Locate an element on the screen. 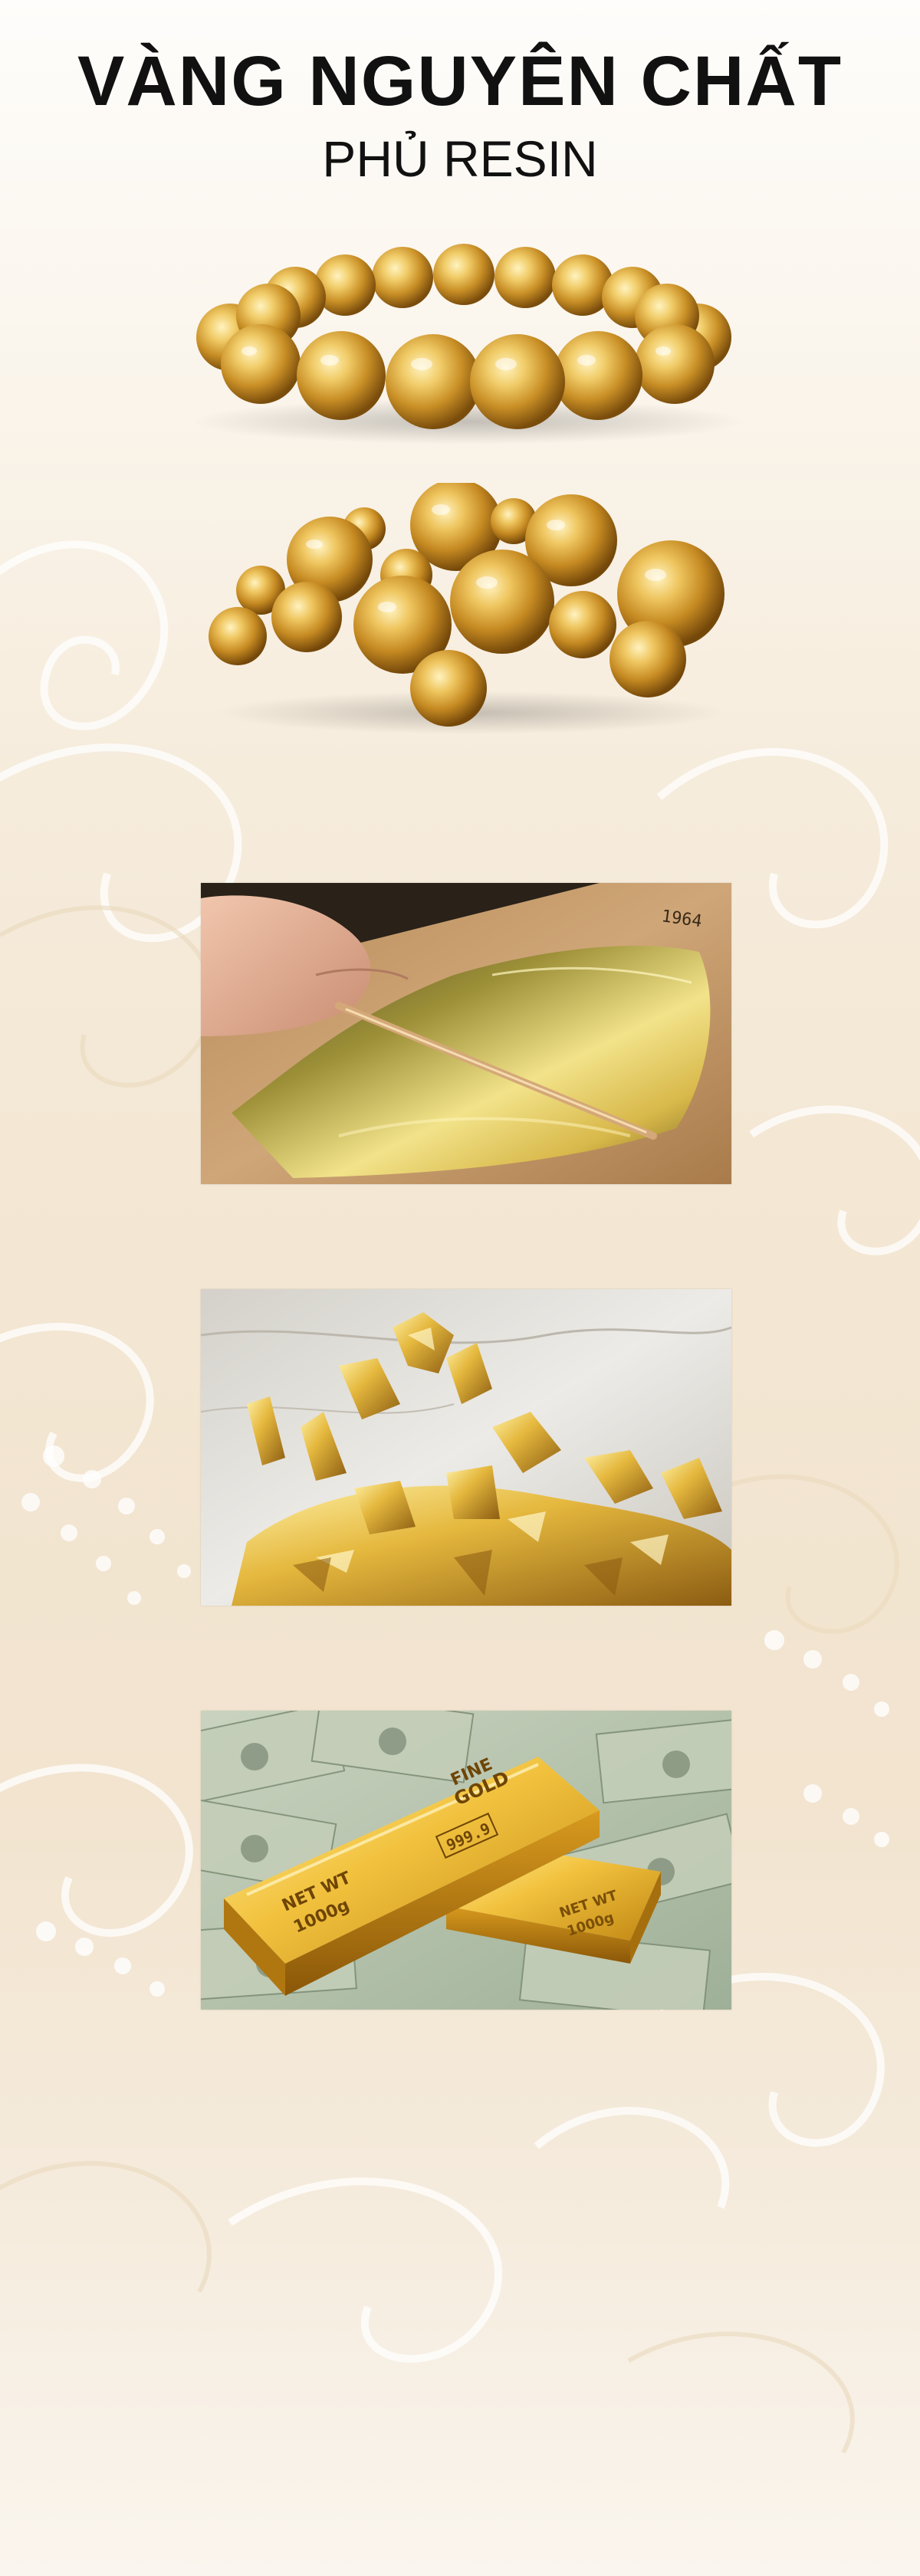 This screenshot has width=920, height=2576. gold-leaf-photo-icon: 1964 is located at coordinates (466, 1033).